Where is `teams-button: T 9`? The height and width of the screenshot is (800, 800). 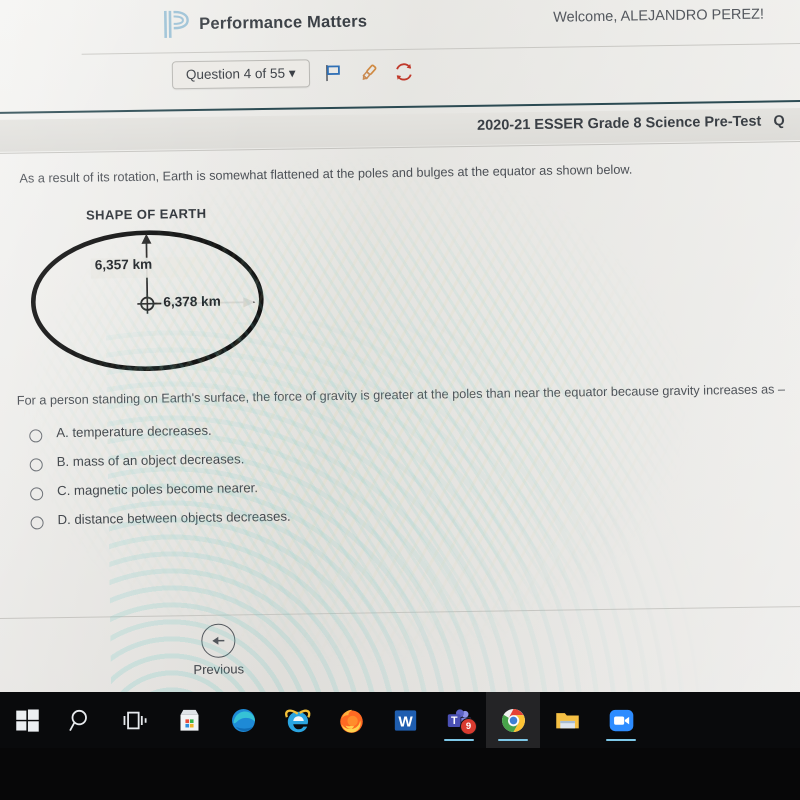
teams-button: T 9 is located at coordinates (459, 720).